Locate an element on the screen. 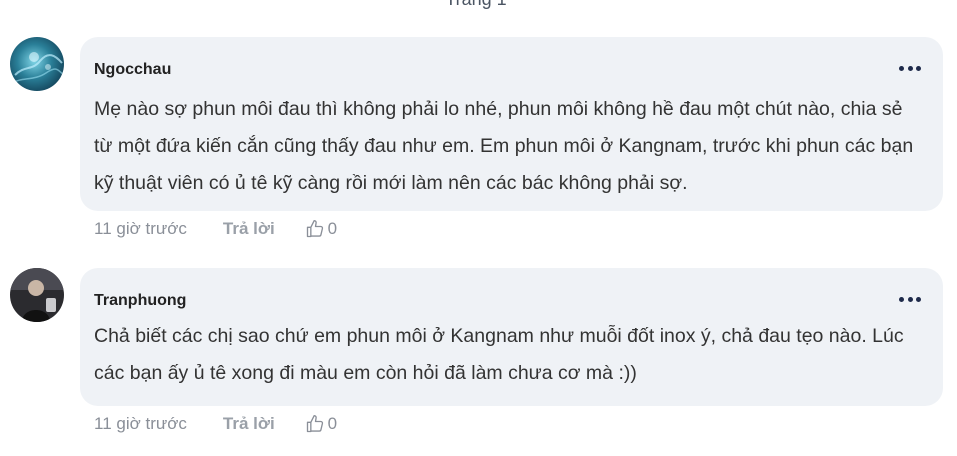  page-divider: Trang 1 is located at coordinates (478, 5).